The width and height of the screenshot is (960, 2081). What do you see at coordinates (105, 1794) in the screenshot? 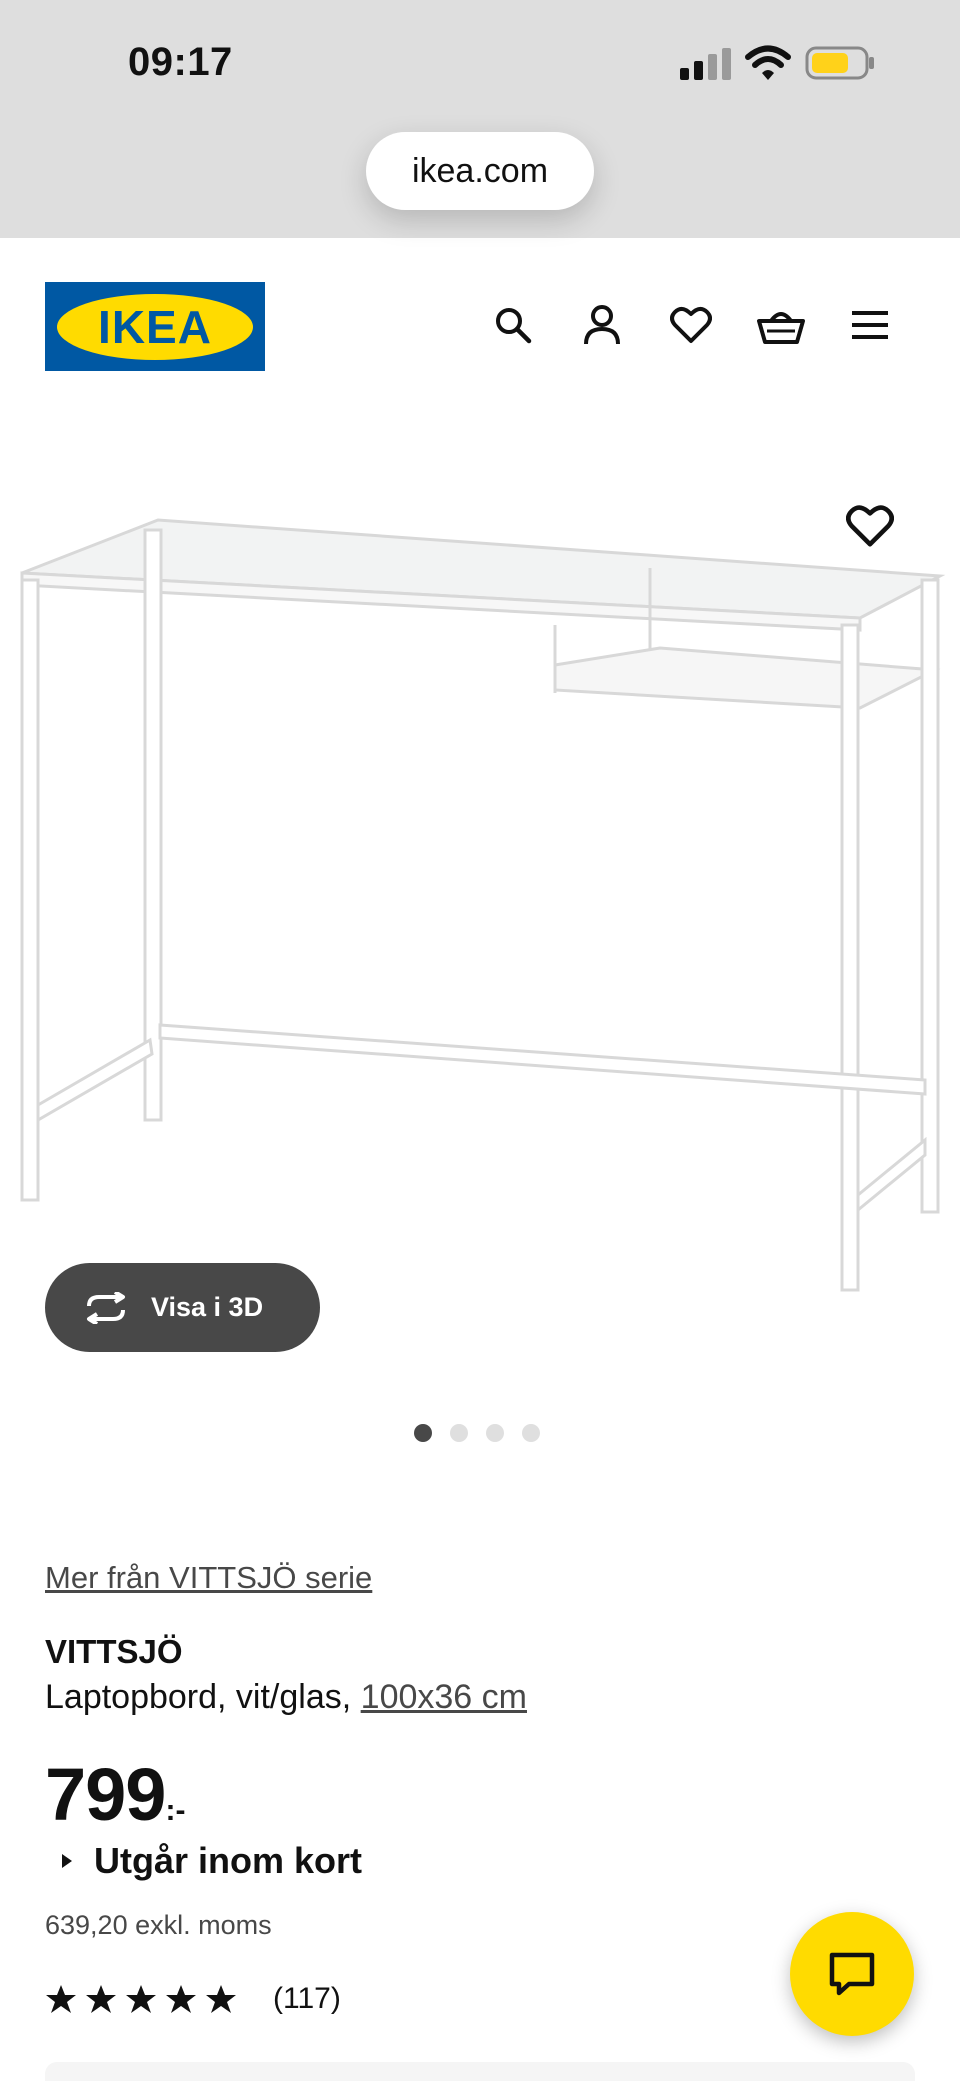
I see `price-value: 799` at bounding box center [105, 1794].